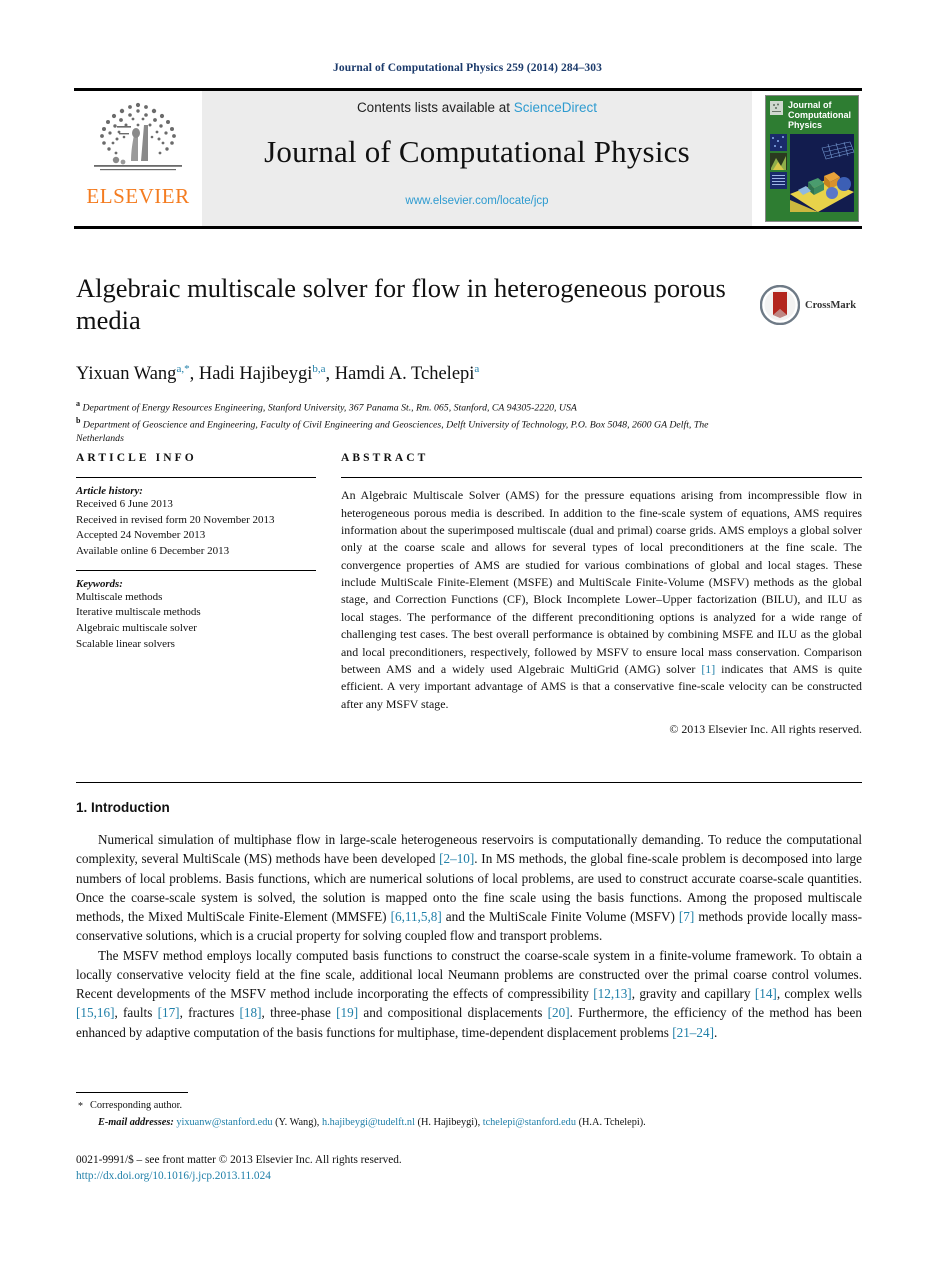 This screenshot has width=935, height=1266. I want to click on author-name: Hadi Hajibeygi, so click(255, 373).